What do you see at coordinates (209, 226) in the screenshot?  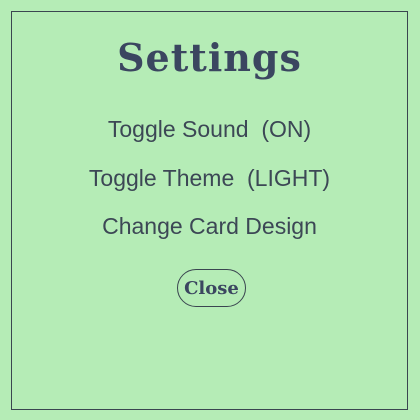 I see `change-card-design-option: Change Card Design` at bounding box center [209, 226].